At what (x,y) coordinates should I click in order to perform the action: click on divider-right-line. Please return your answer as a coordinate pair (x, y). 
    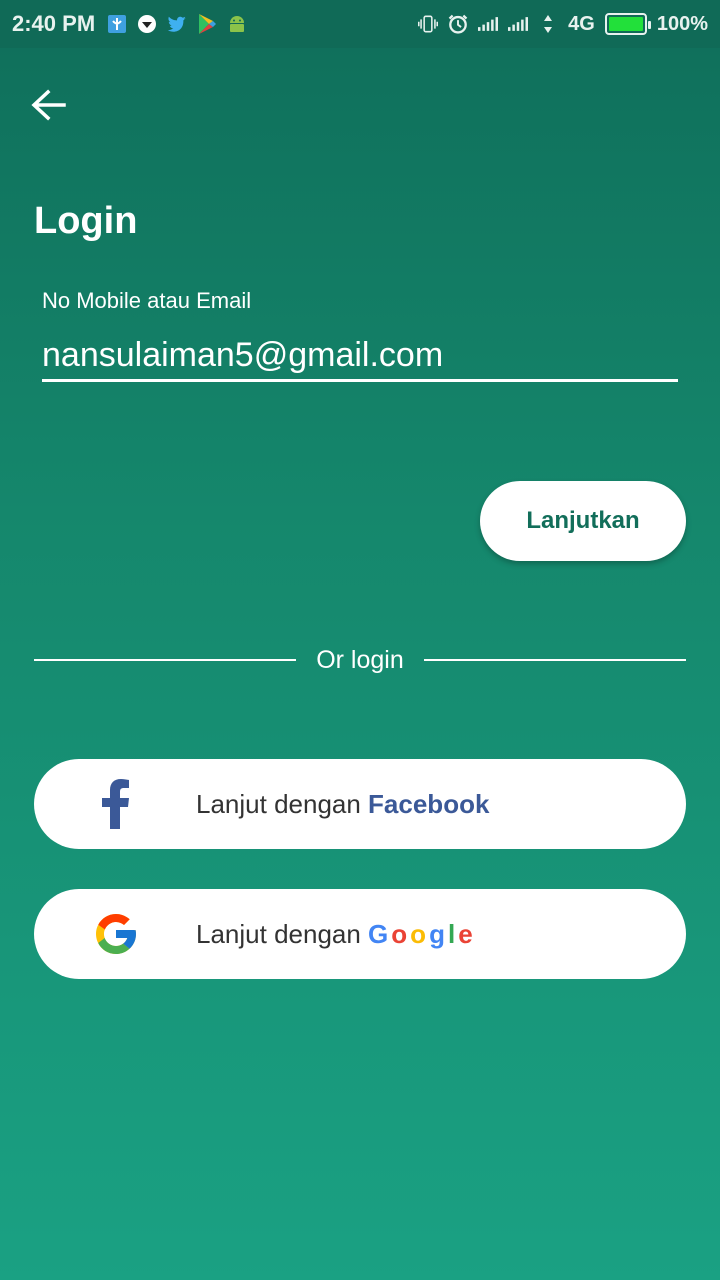
    Looking at the image, I should click on (555, 660).